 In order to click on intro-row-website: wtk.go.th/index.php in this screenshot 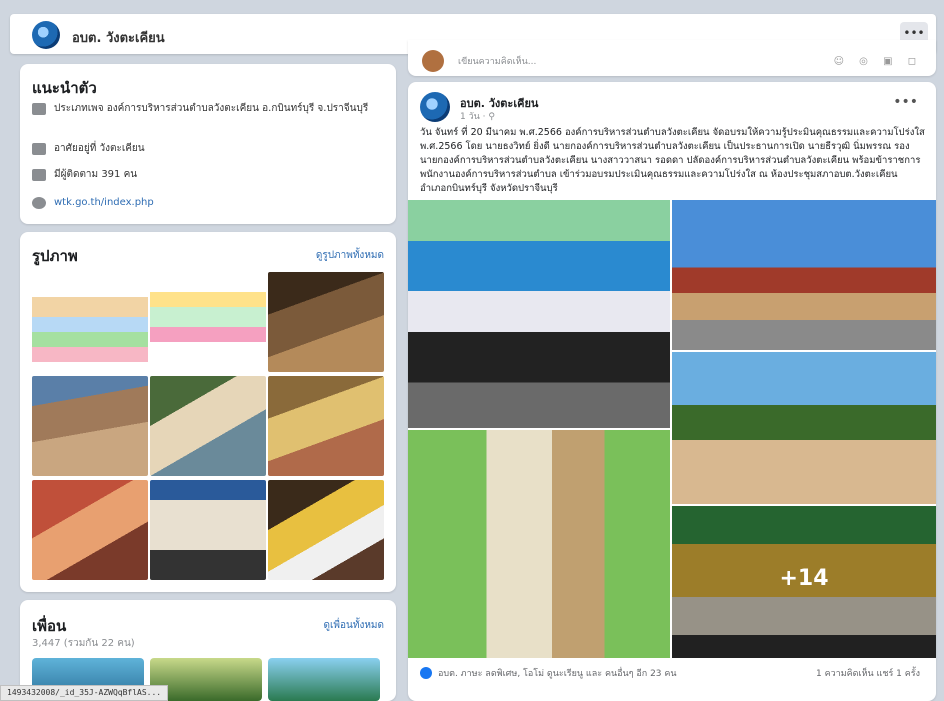, I will do `click(93, 203)`.